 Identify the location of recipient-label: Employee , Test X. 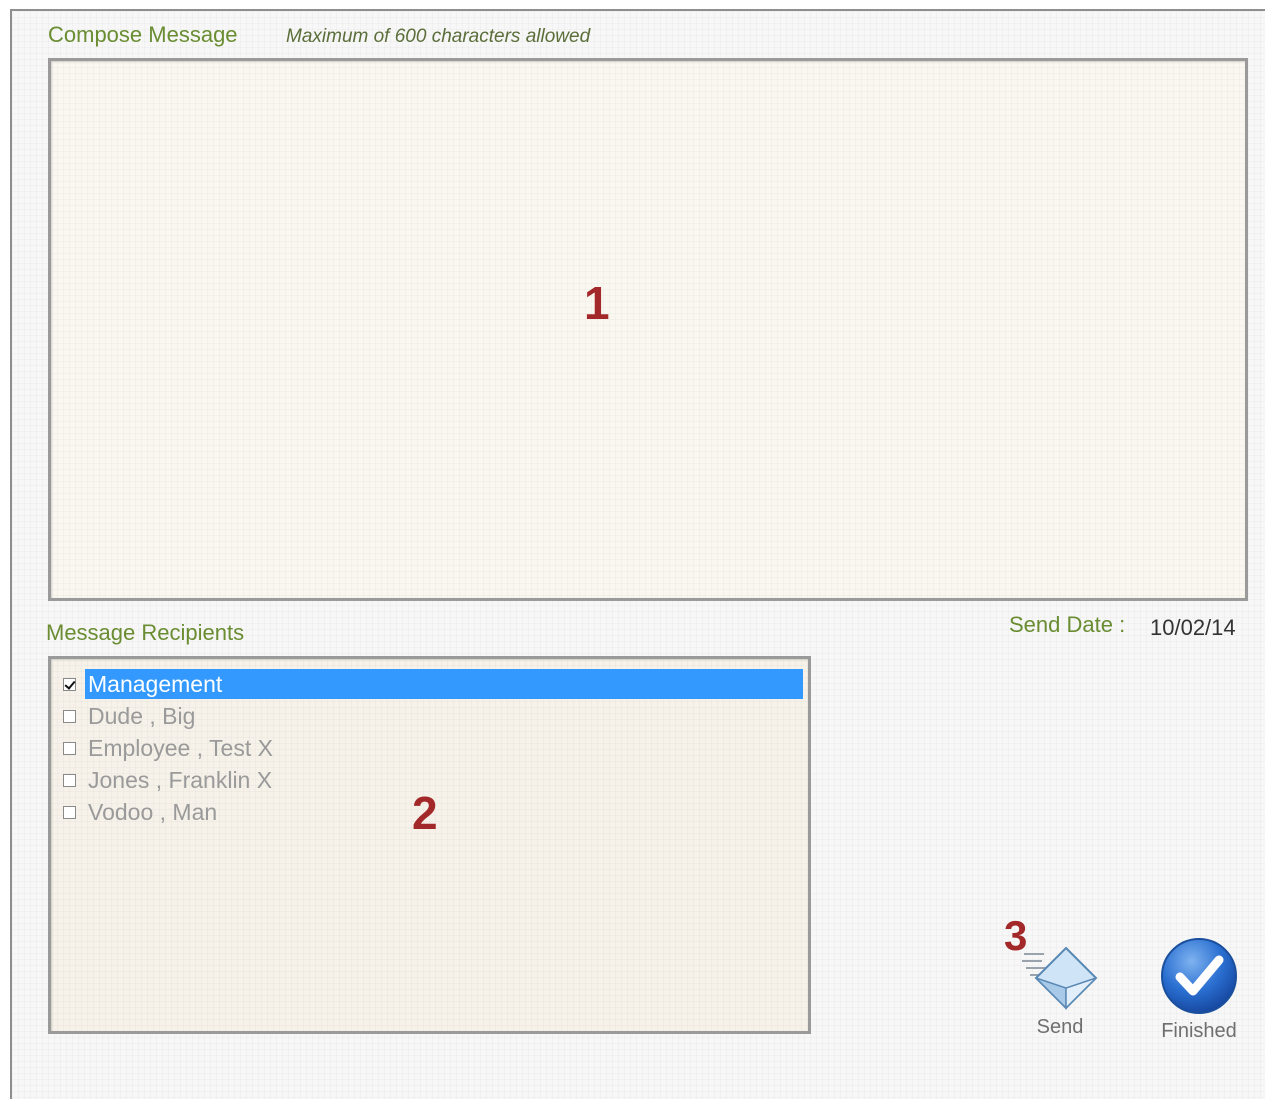
(180, 748).